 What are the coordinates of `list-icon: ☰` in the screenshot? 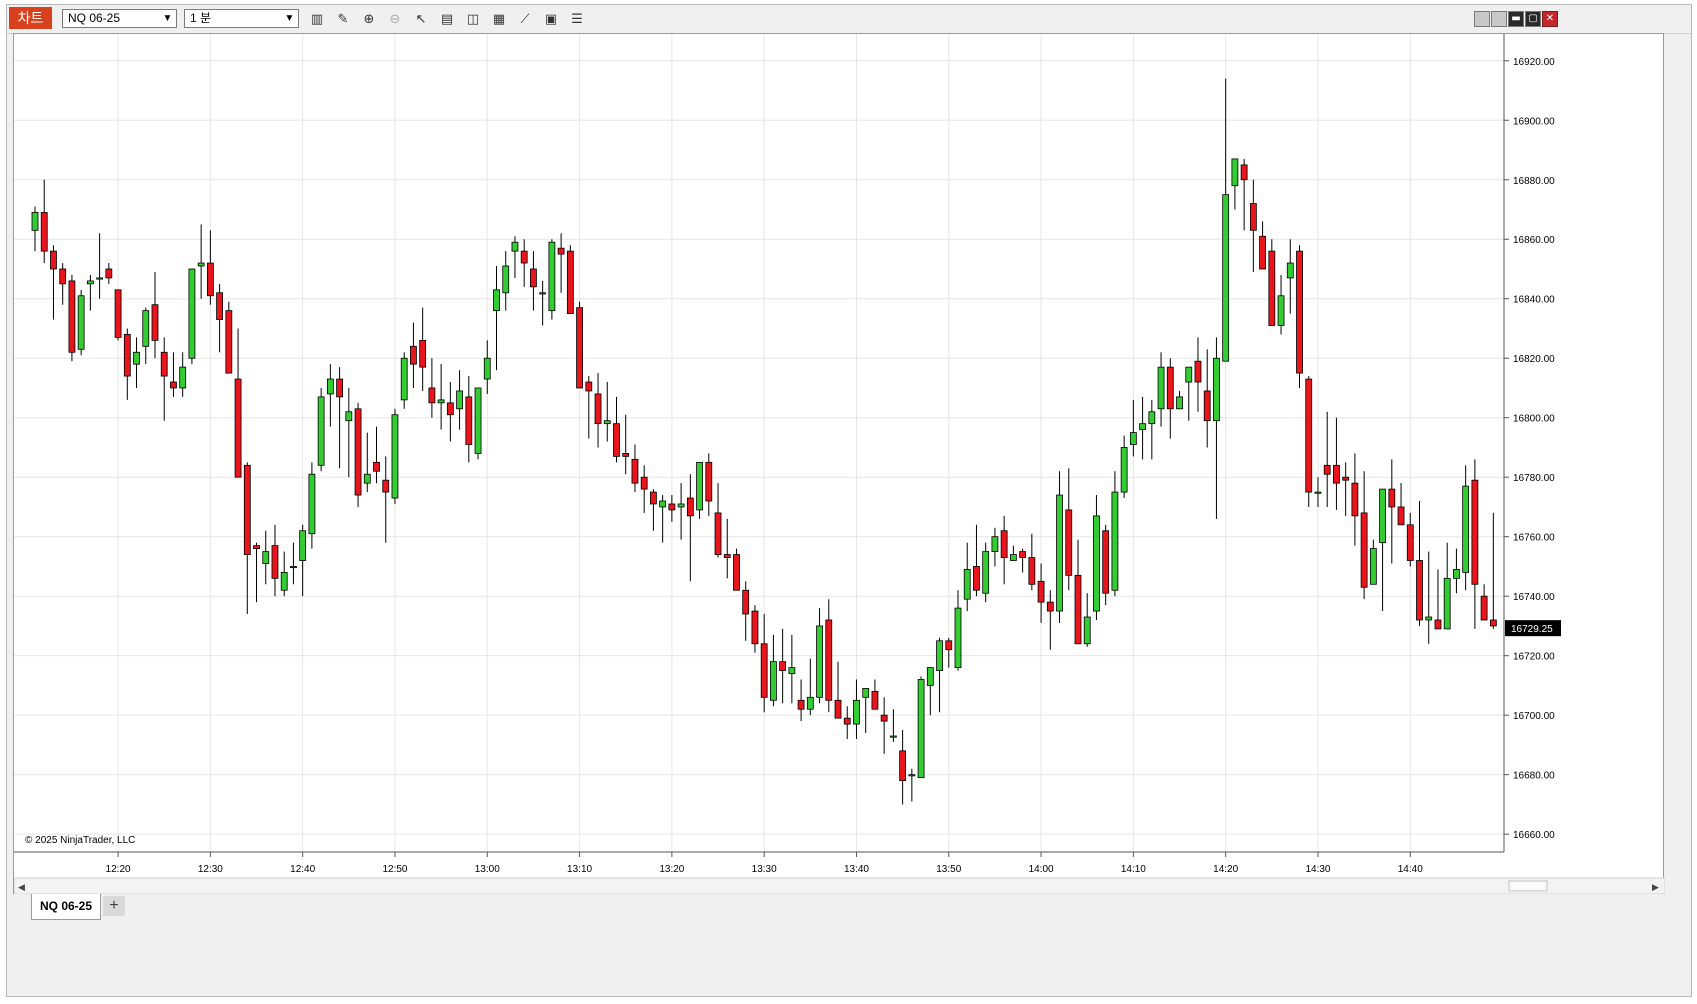 It's located at (577, 20).